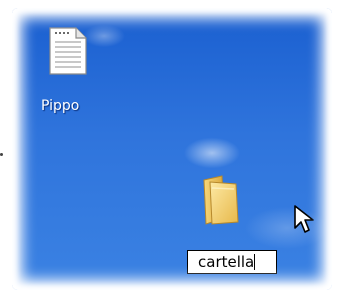 The image size is (343, 302). I want to click on arrow-cursor-icon, so click(305, 220).